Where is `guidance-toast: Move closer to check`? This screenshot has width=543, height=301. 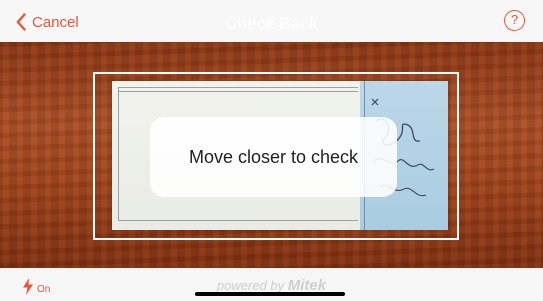 guidance-toast: Move closer to check is located at coordinates (273, 157).